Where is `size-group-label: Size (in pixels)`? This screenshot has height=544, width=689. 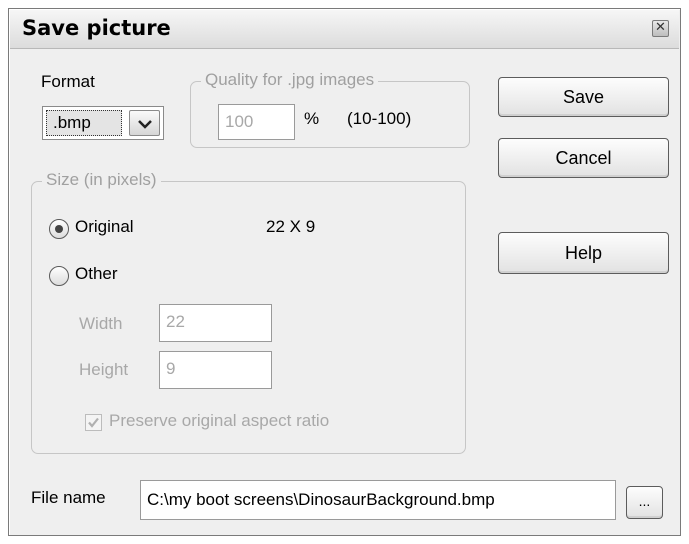
size-group-label: Size (in pixels) is located at coordinates (101, 180).